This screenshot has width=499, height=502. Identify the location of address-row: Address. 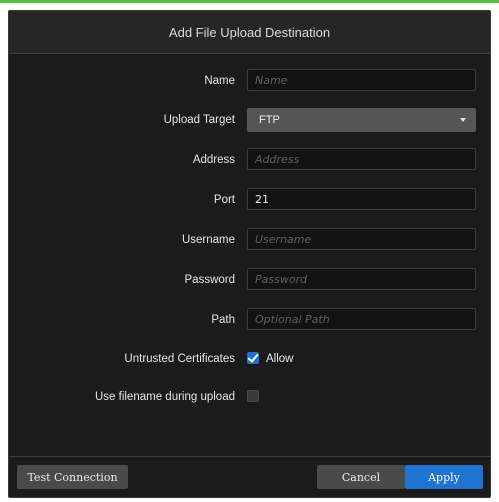
(249, 160).